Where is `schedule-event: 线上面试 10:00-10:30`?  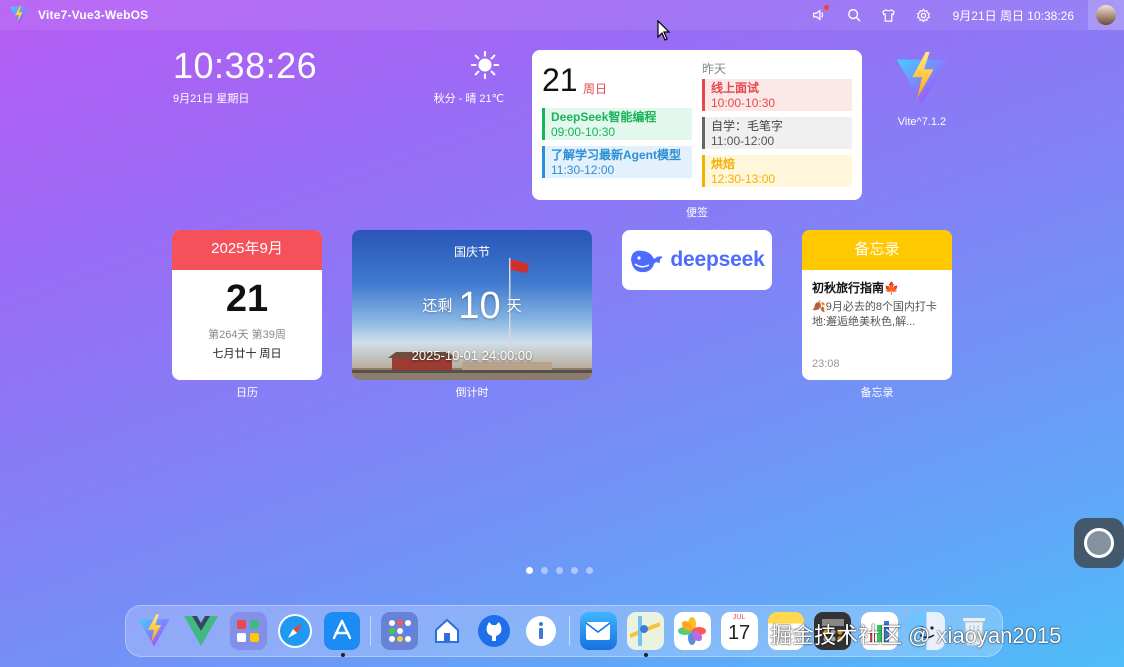
schedule-event: 线上面试 10:00-10:30 is located at coordinates (777, 95).